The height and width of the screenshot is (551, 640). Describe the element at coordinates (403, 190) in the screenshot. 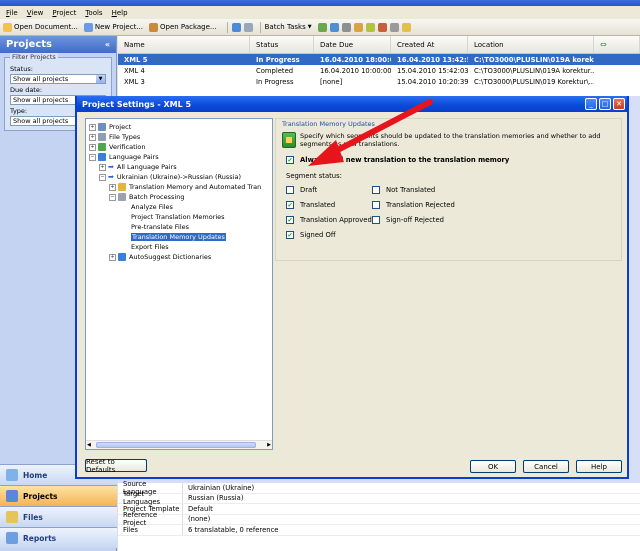

I see `status-not-translated: Not Translated` at that location.